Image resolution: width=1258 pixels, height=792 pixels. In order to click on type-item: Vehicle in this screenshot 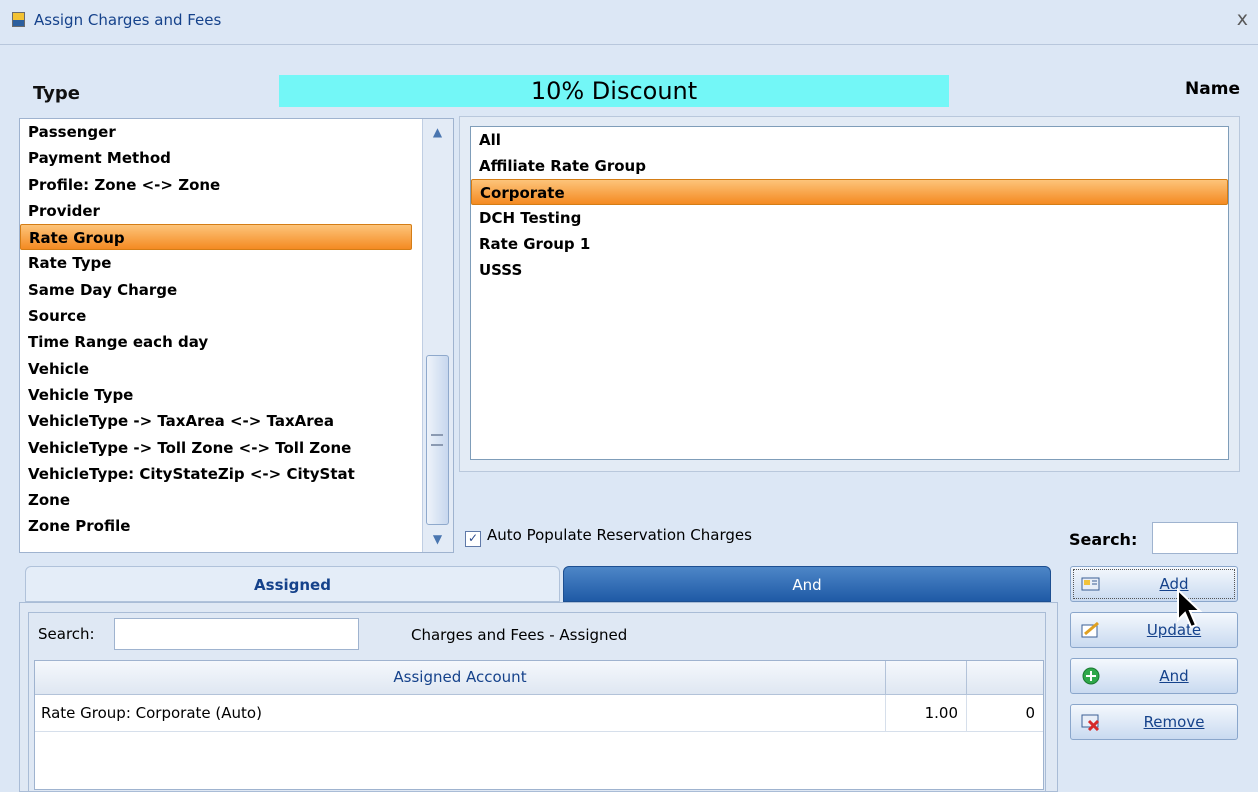, I will do `click(216, 369)`.